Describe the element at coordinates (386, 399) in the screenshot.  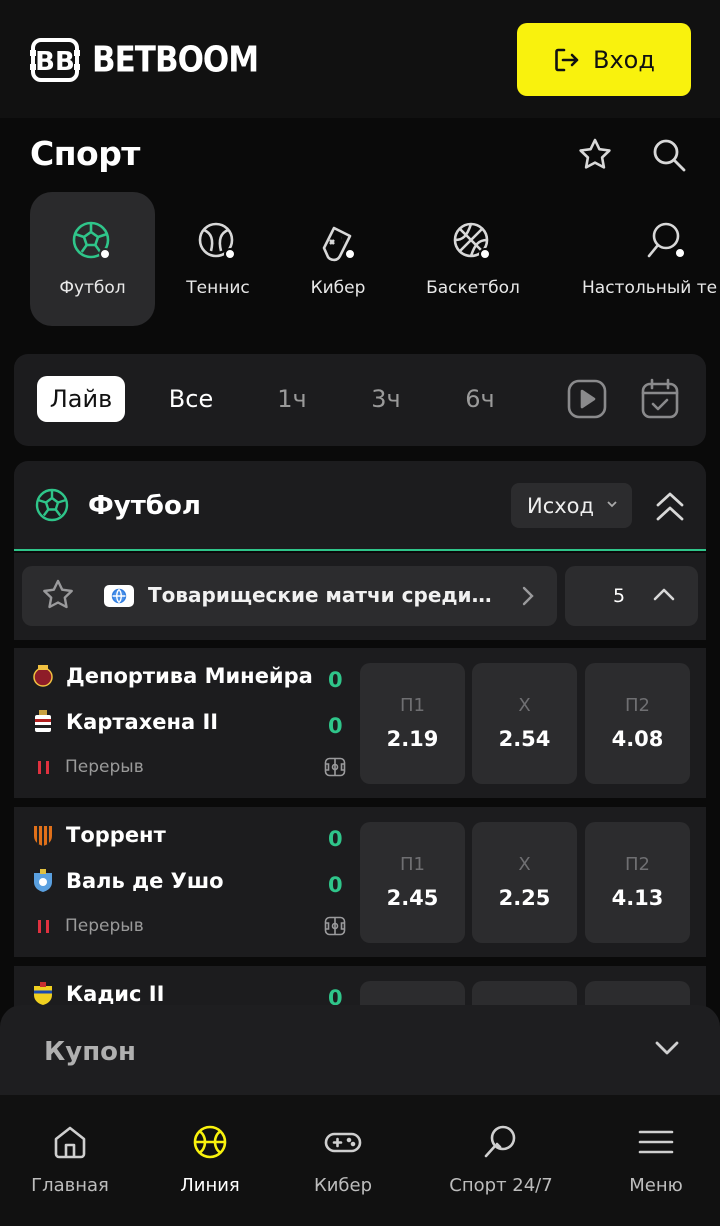
I see `filter-3h: 3ч` at that location.